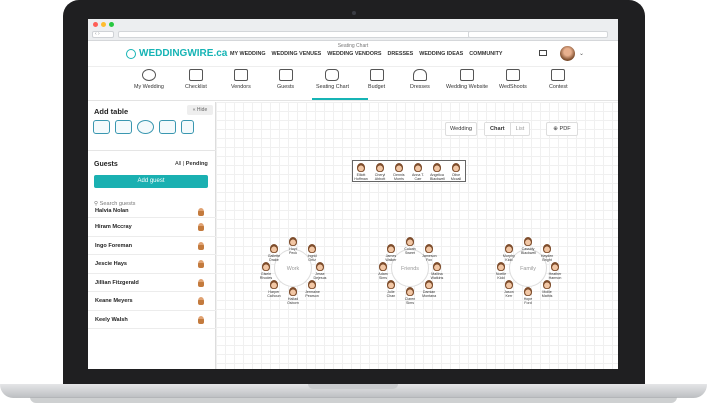 The image size is (707, 406). I want to click on guest-seat: Ingrid Ortiz, so click(312, 253).